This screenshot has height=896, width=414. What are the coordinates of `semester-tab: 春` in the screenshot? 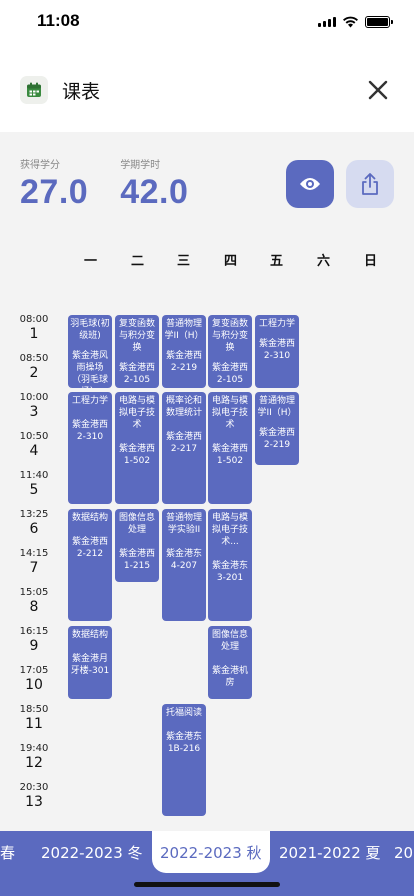 It's located at (7, 853).